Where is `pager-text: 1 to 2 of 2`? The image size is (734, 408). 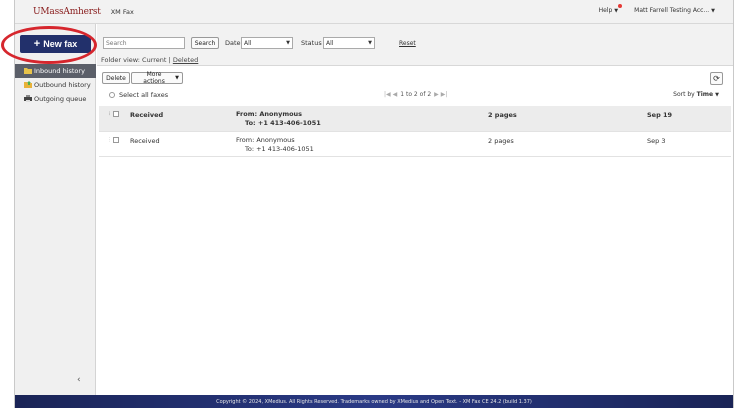
pager-text: 1 to 2 of 2 is located at coordinates (416, 94).